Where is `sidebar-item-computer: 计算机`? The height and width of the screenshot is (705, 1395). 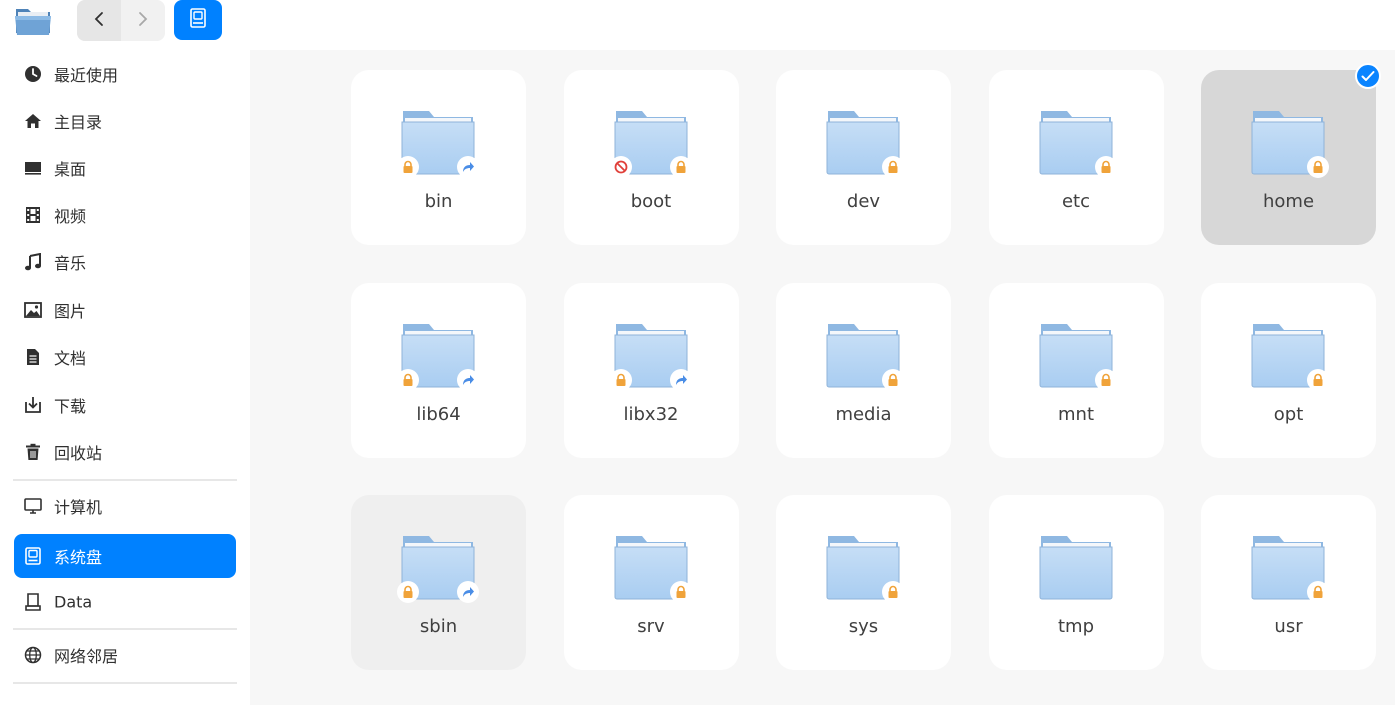 sidebar-item-computer: 计算机 is located at coordinates (125, 506).